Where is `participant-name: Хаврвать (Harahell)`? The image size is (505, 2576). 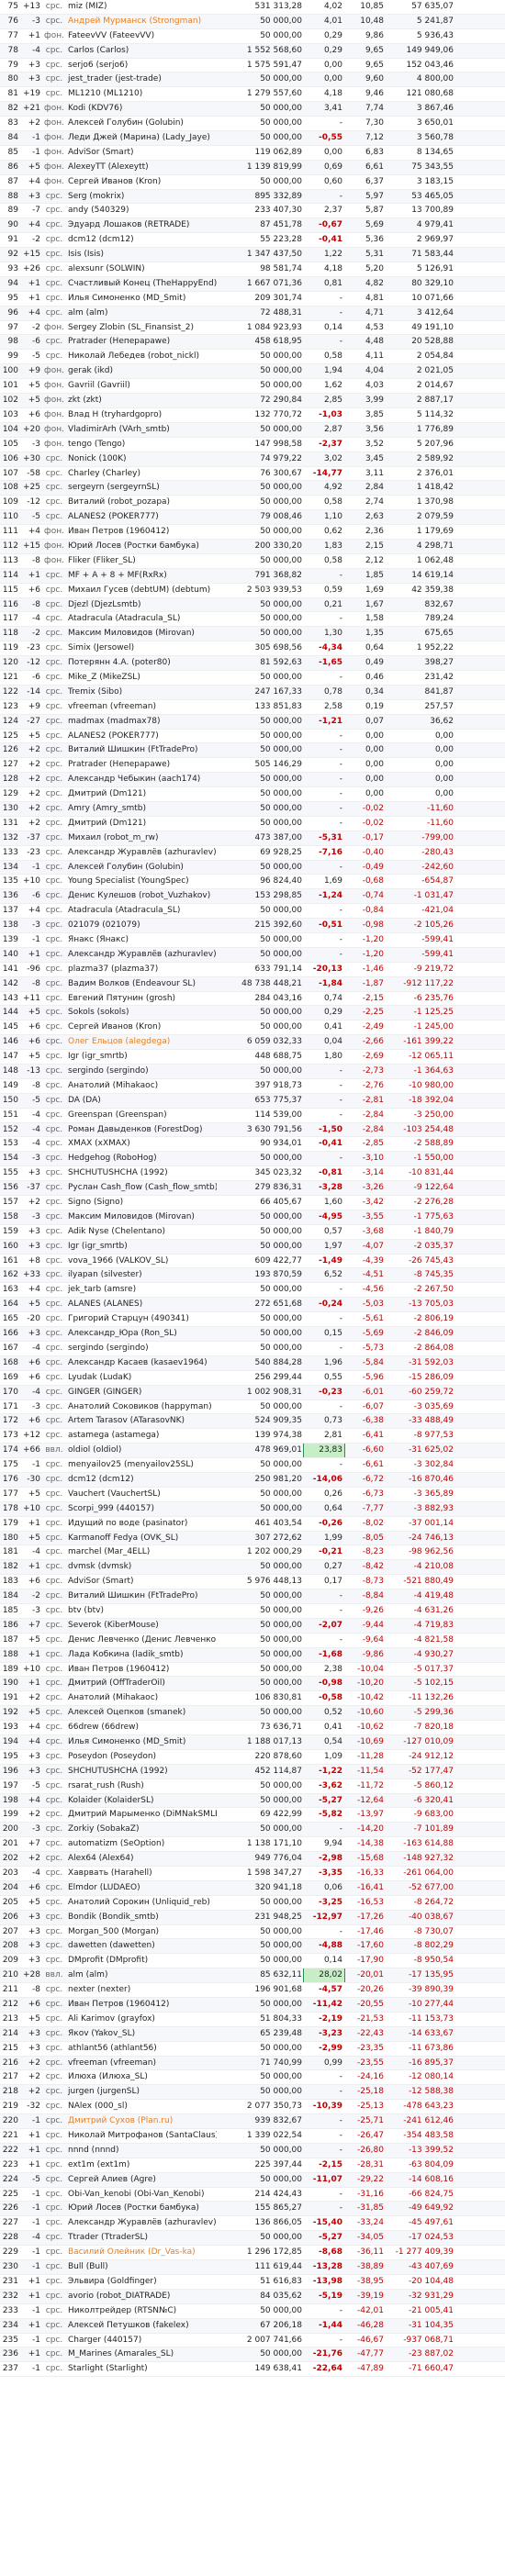 participant-name: Хаврвать (Harahell) is located at coordinates (142, 1873).